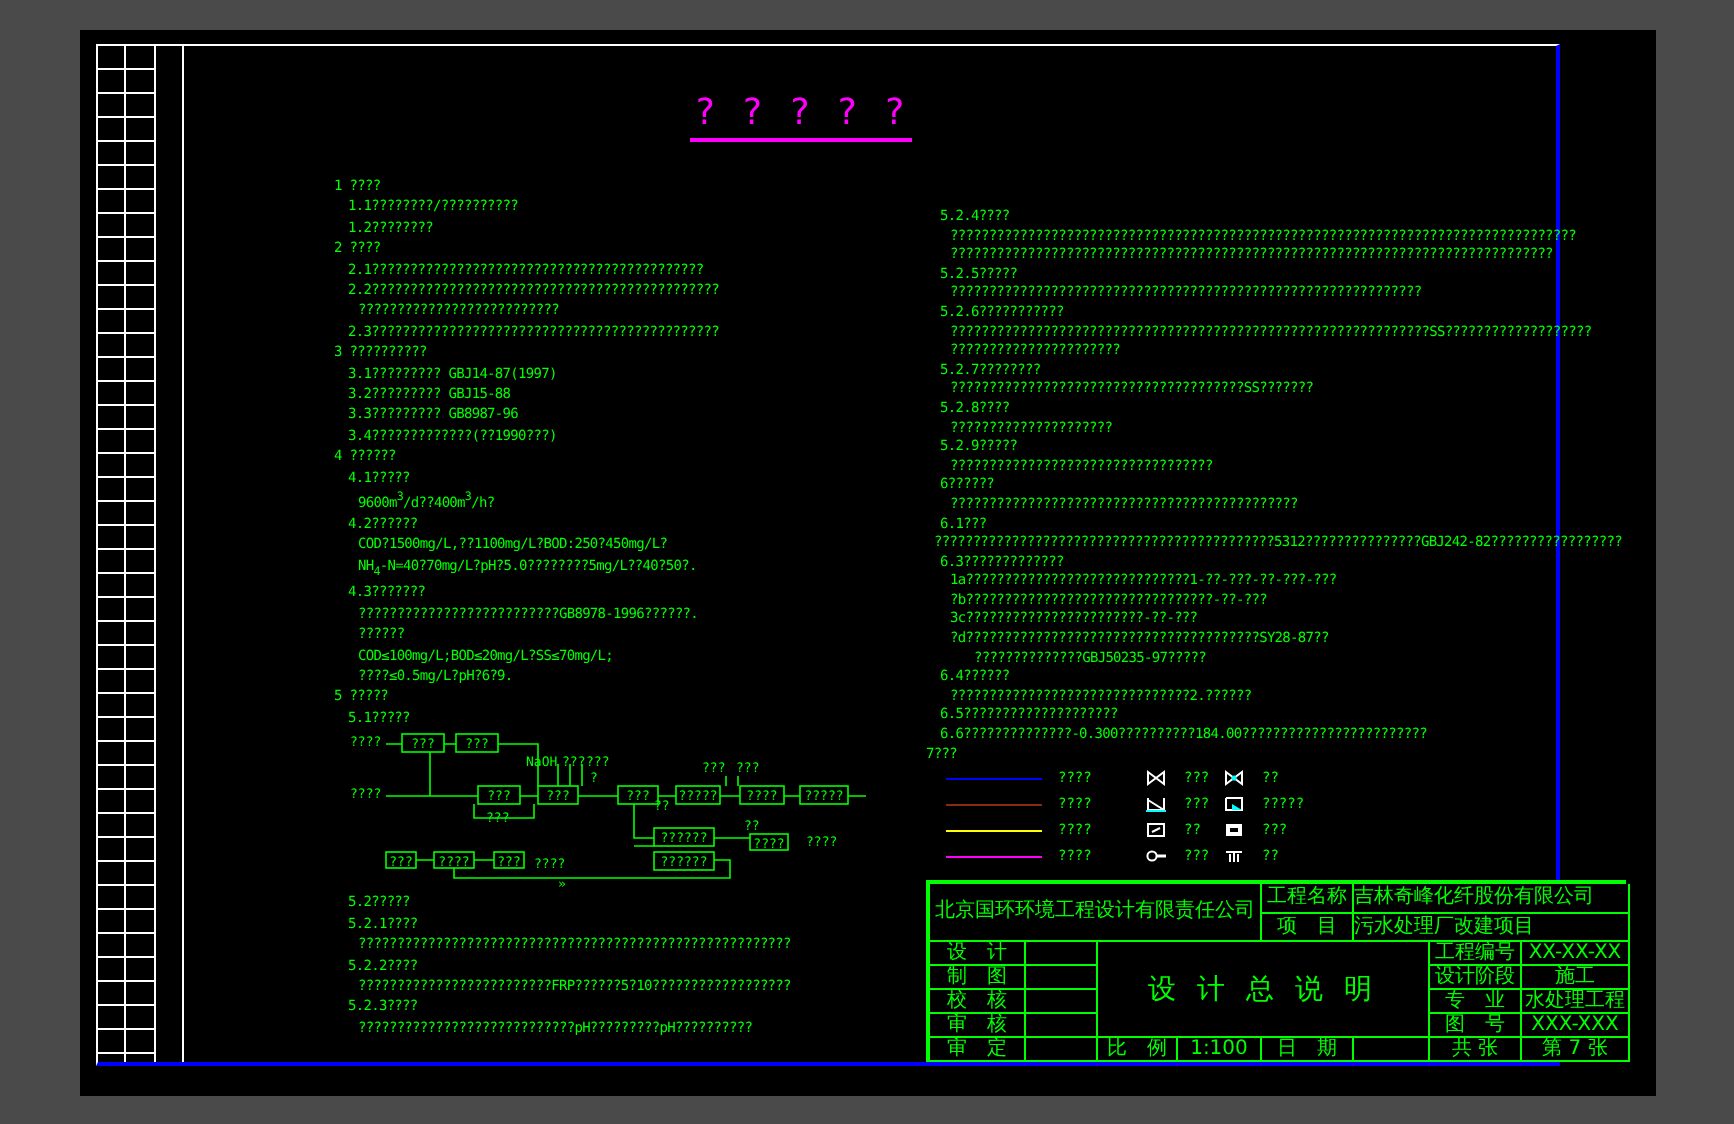  Describe the element at coordinates (1476, 954) in the screenshot. I see `field-label: 工程编号` at that location.